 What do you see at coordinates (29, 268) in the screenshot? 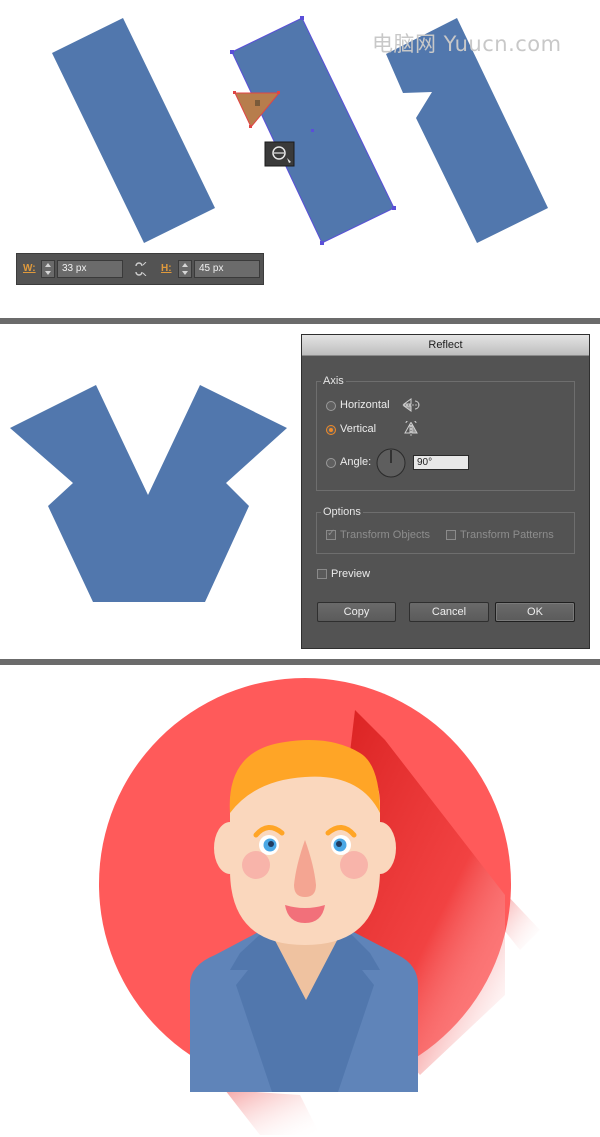
I see `width-label: W:` at bounding box center [29, 268].